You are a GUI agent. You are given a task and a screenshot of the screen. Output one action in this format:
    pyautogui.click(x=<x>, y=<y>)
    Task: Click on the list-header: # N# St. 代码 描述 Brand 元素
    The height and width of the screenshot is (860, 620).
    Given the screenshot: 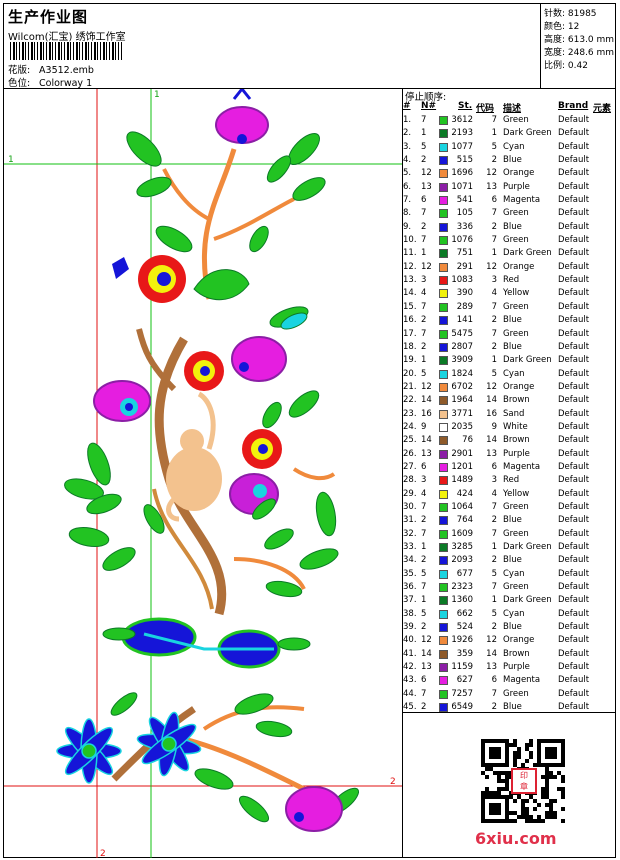 What is the action you would take?
    pyautogui.click(x=509, y=107)
    